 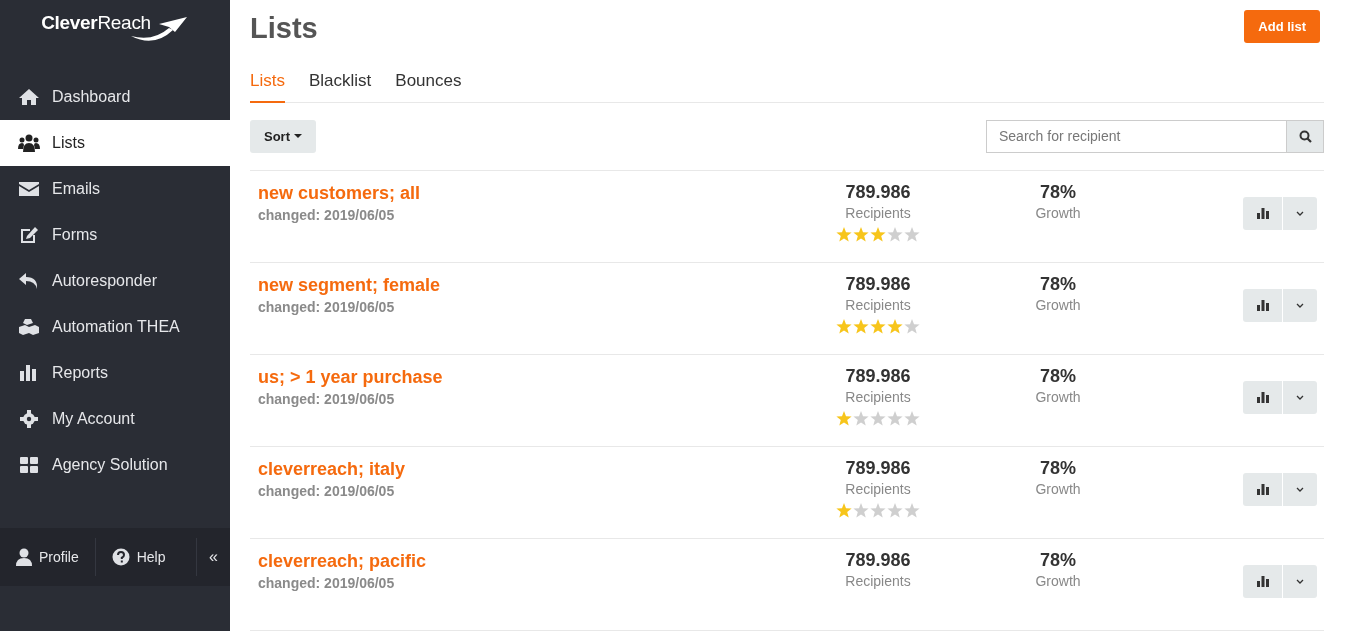 What do you see at coordinates (1136, 136) in the screenshot?
I see `search-field: Search for recipient` at bounding box center [1136, 136].